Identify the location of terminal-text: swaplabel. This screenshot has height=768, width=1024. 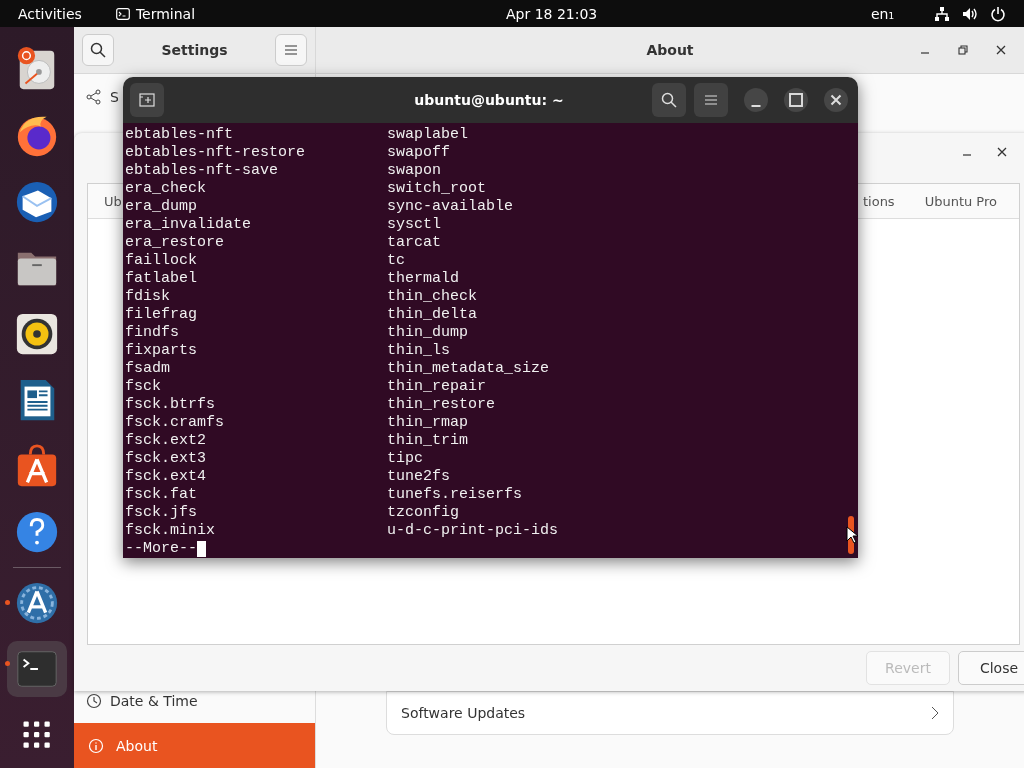
(428, 135).